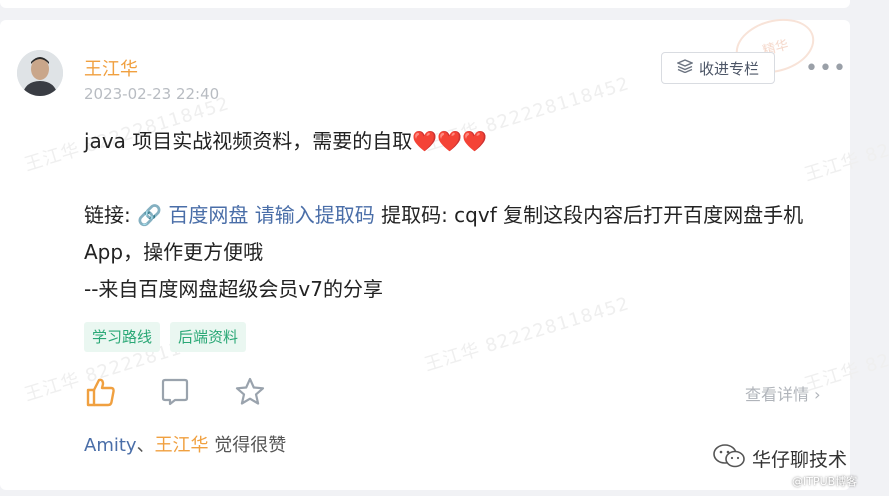 Image resolution: width=889 pixels, height=496 pixels. Describe the element at coordinates (111, 215) in the screenshot. I see `link-prefix: 链接:` at that location.